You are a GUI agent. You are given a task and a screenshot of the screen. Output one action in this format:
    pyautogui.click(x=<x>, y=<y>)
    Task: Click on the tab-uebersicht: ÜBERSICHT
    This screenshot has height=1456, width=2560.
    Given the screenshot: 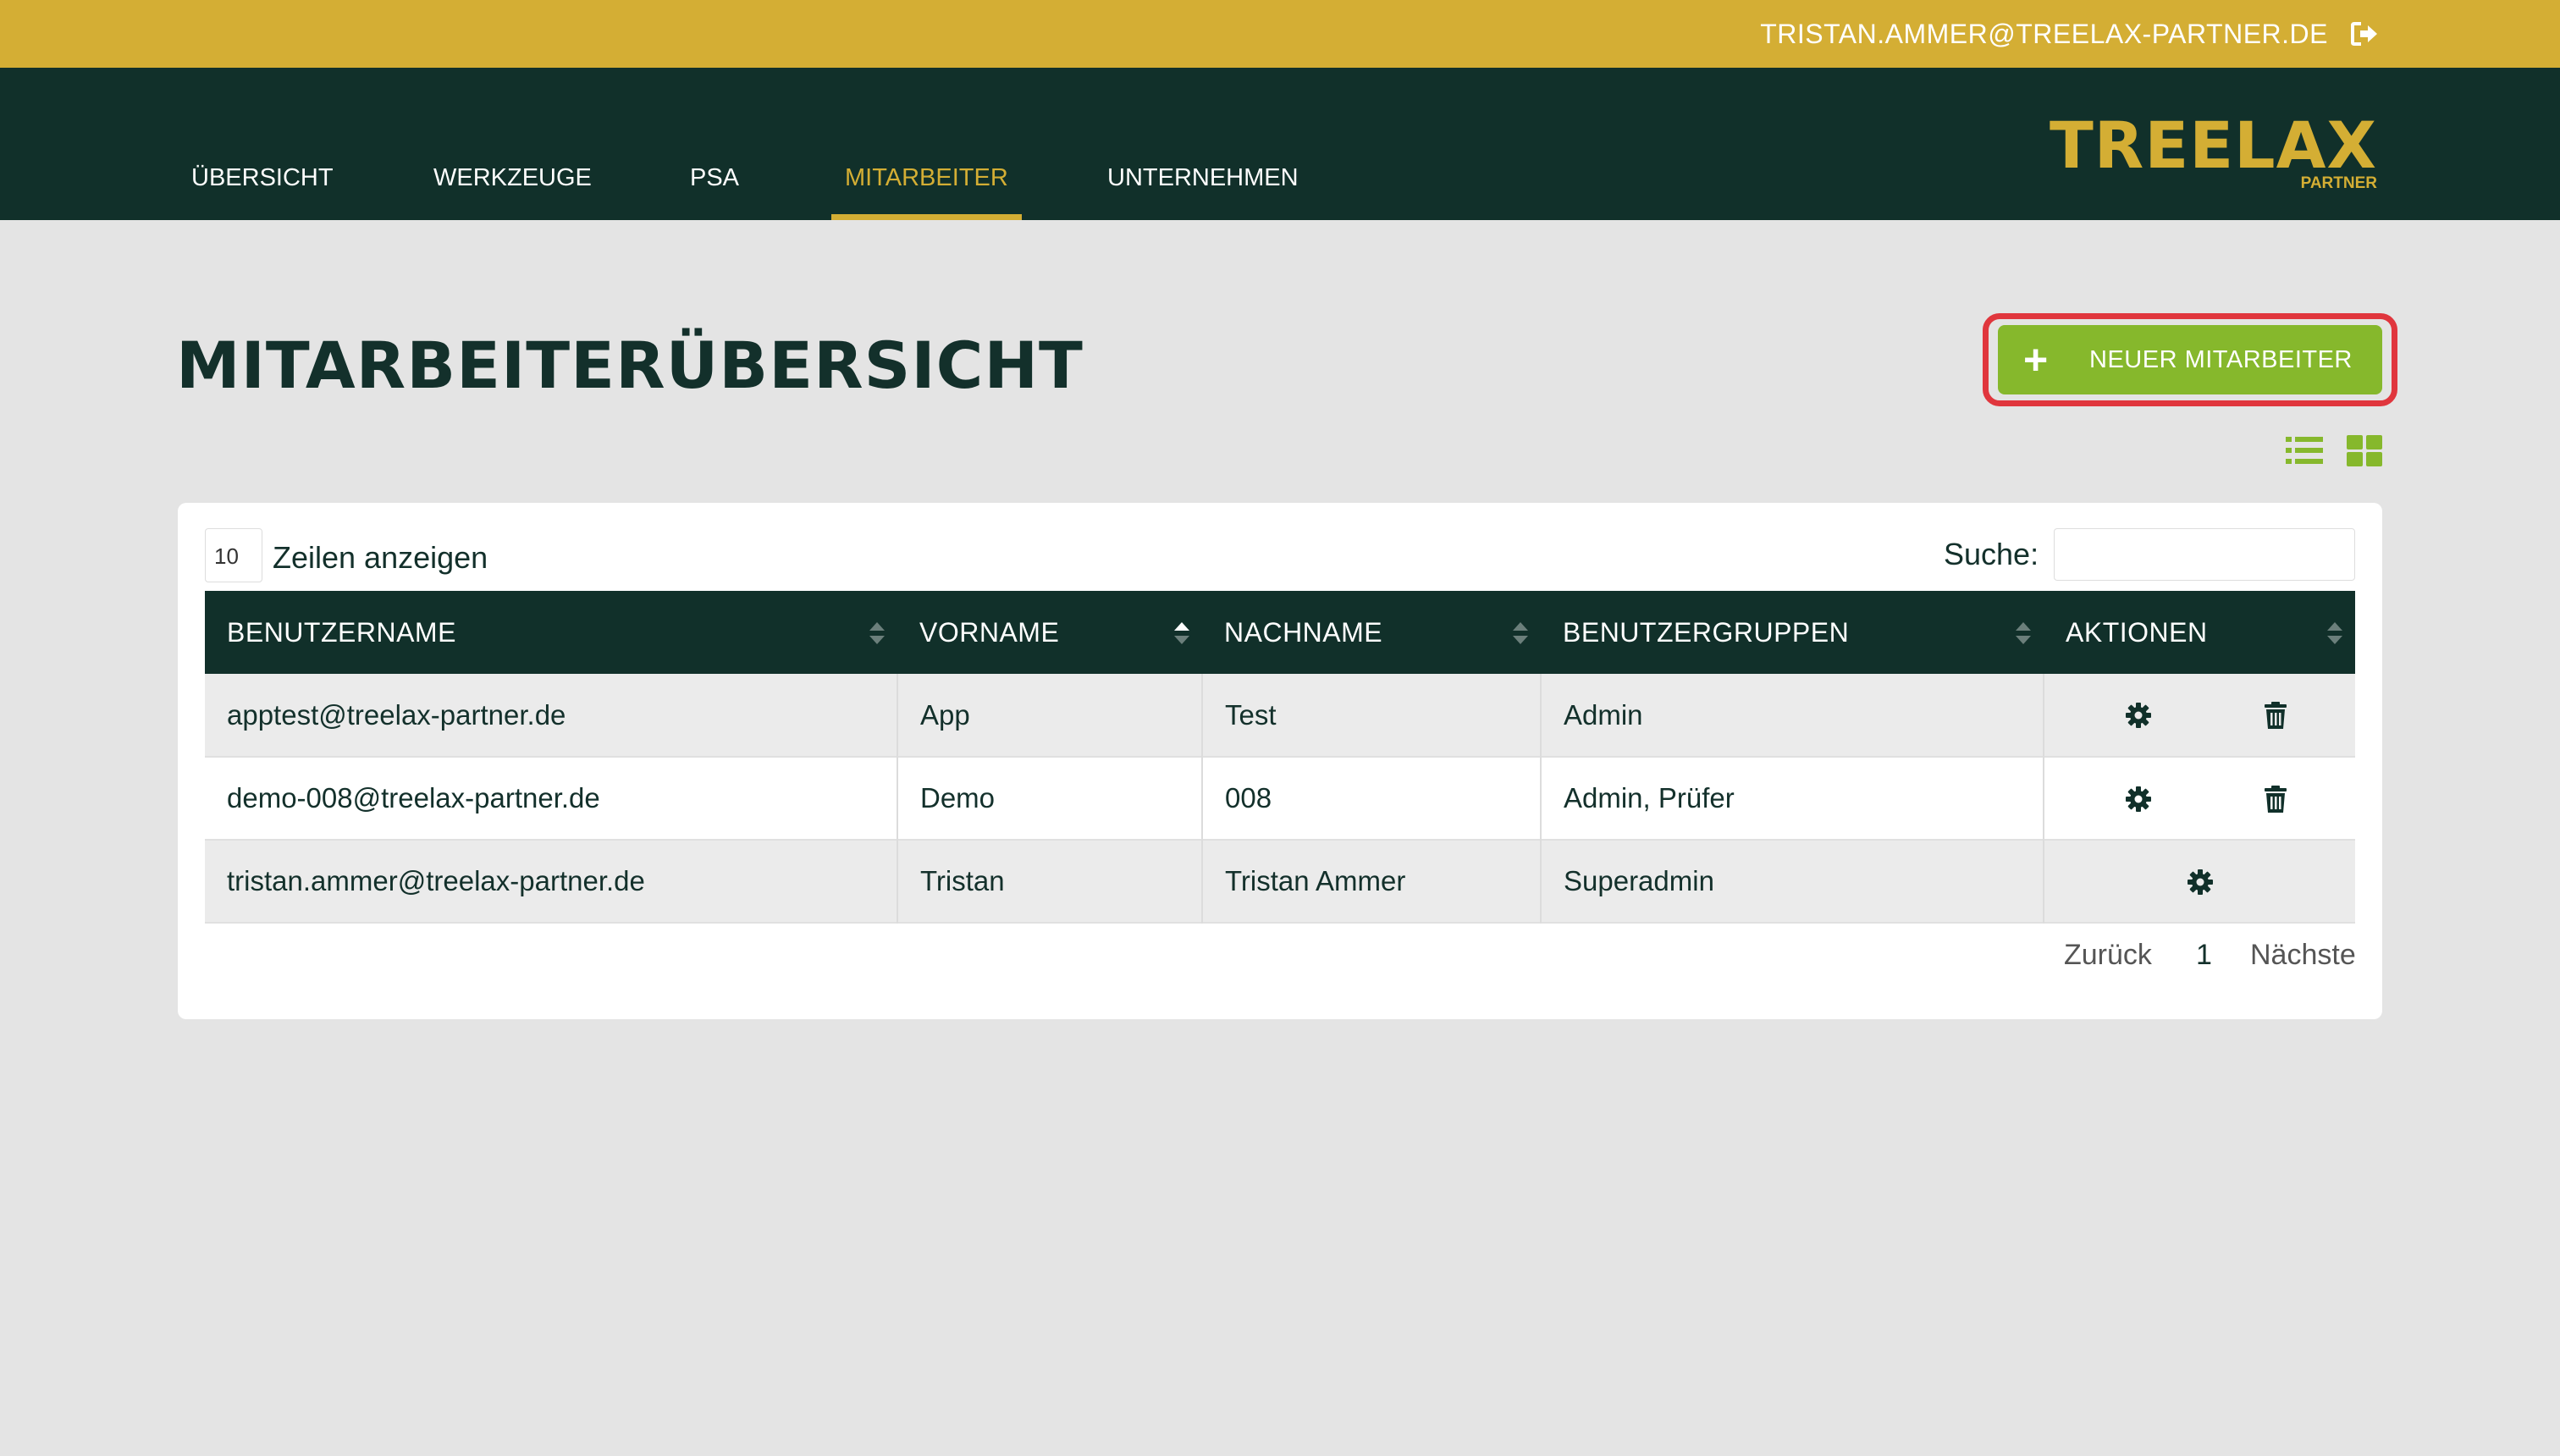 What is the action you would take?
    pyautogui.click(x=262, y=186)
    